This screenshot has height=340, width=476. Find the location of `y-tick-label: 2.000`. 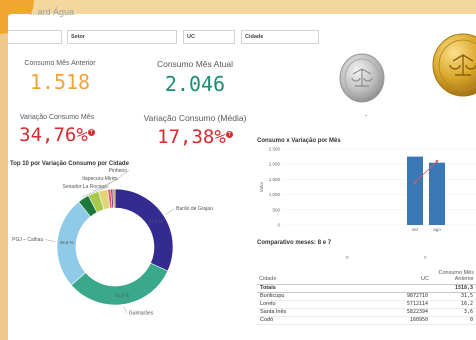

y-tick-label: 2.000 is located at coordinates (275, 164).